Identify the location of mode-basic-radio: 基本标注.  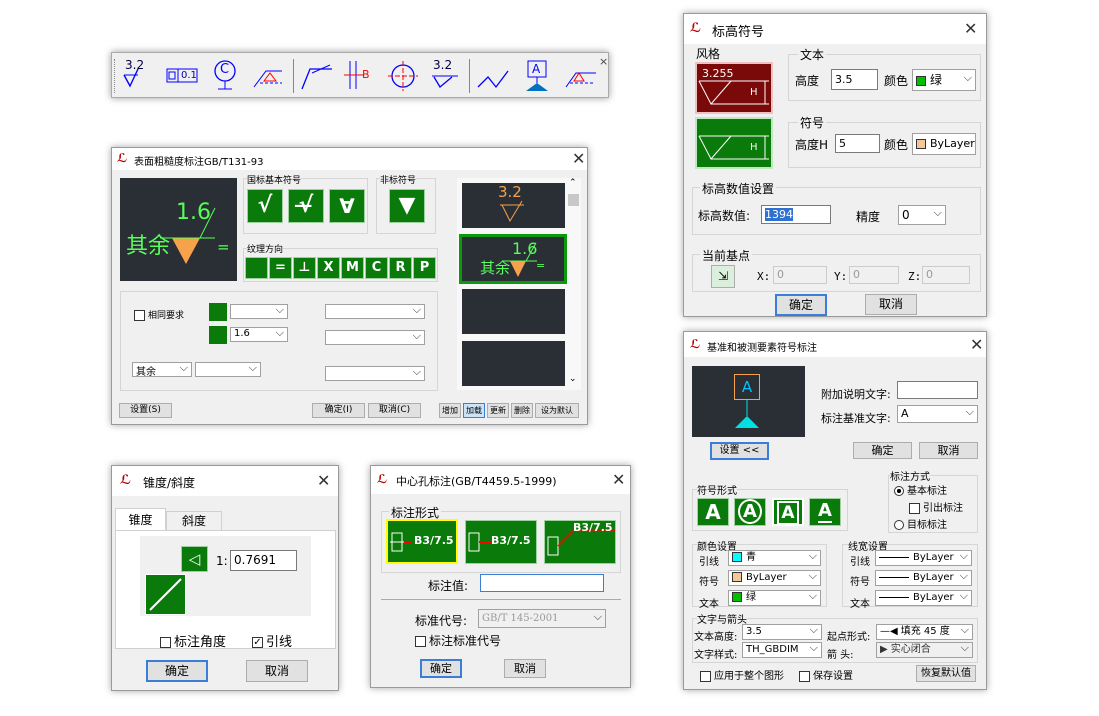
(920, 489).